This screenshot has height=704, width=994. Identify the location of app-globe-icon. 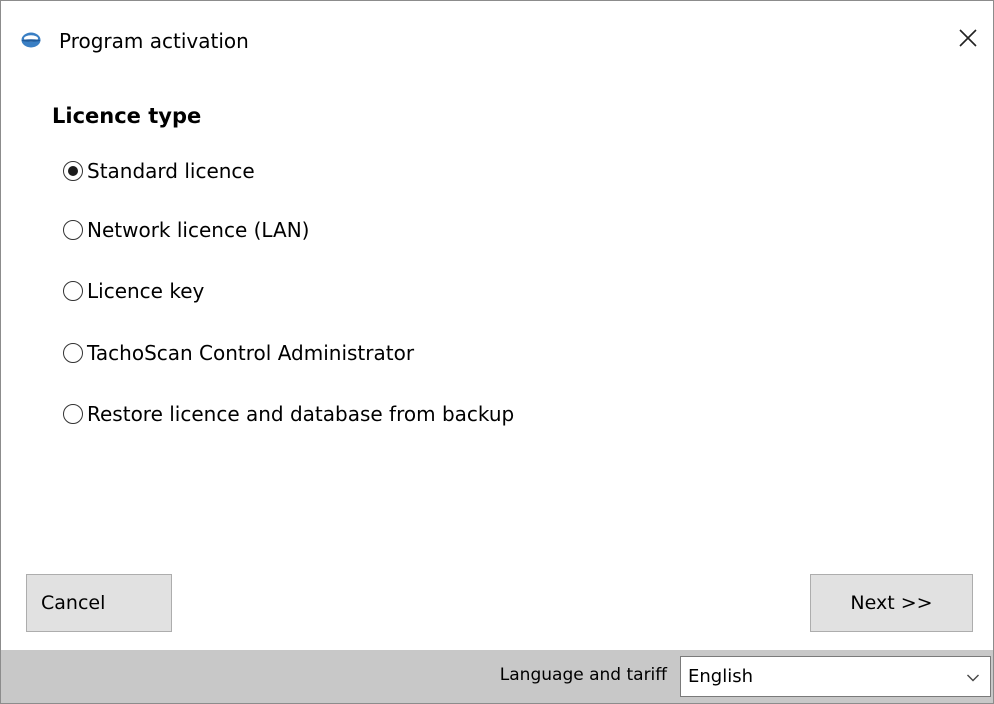
(31, 40).